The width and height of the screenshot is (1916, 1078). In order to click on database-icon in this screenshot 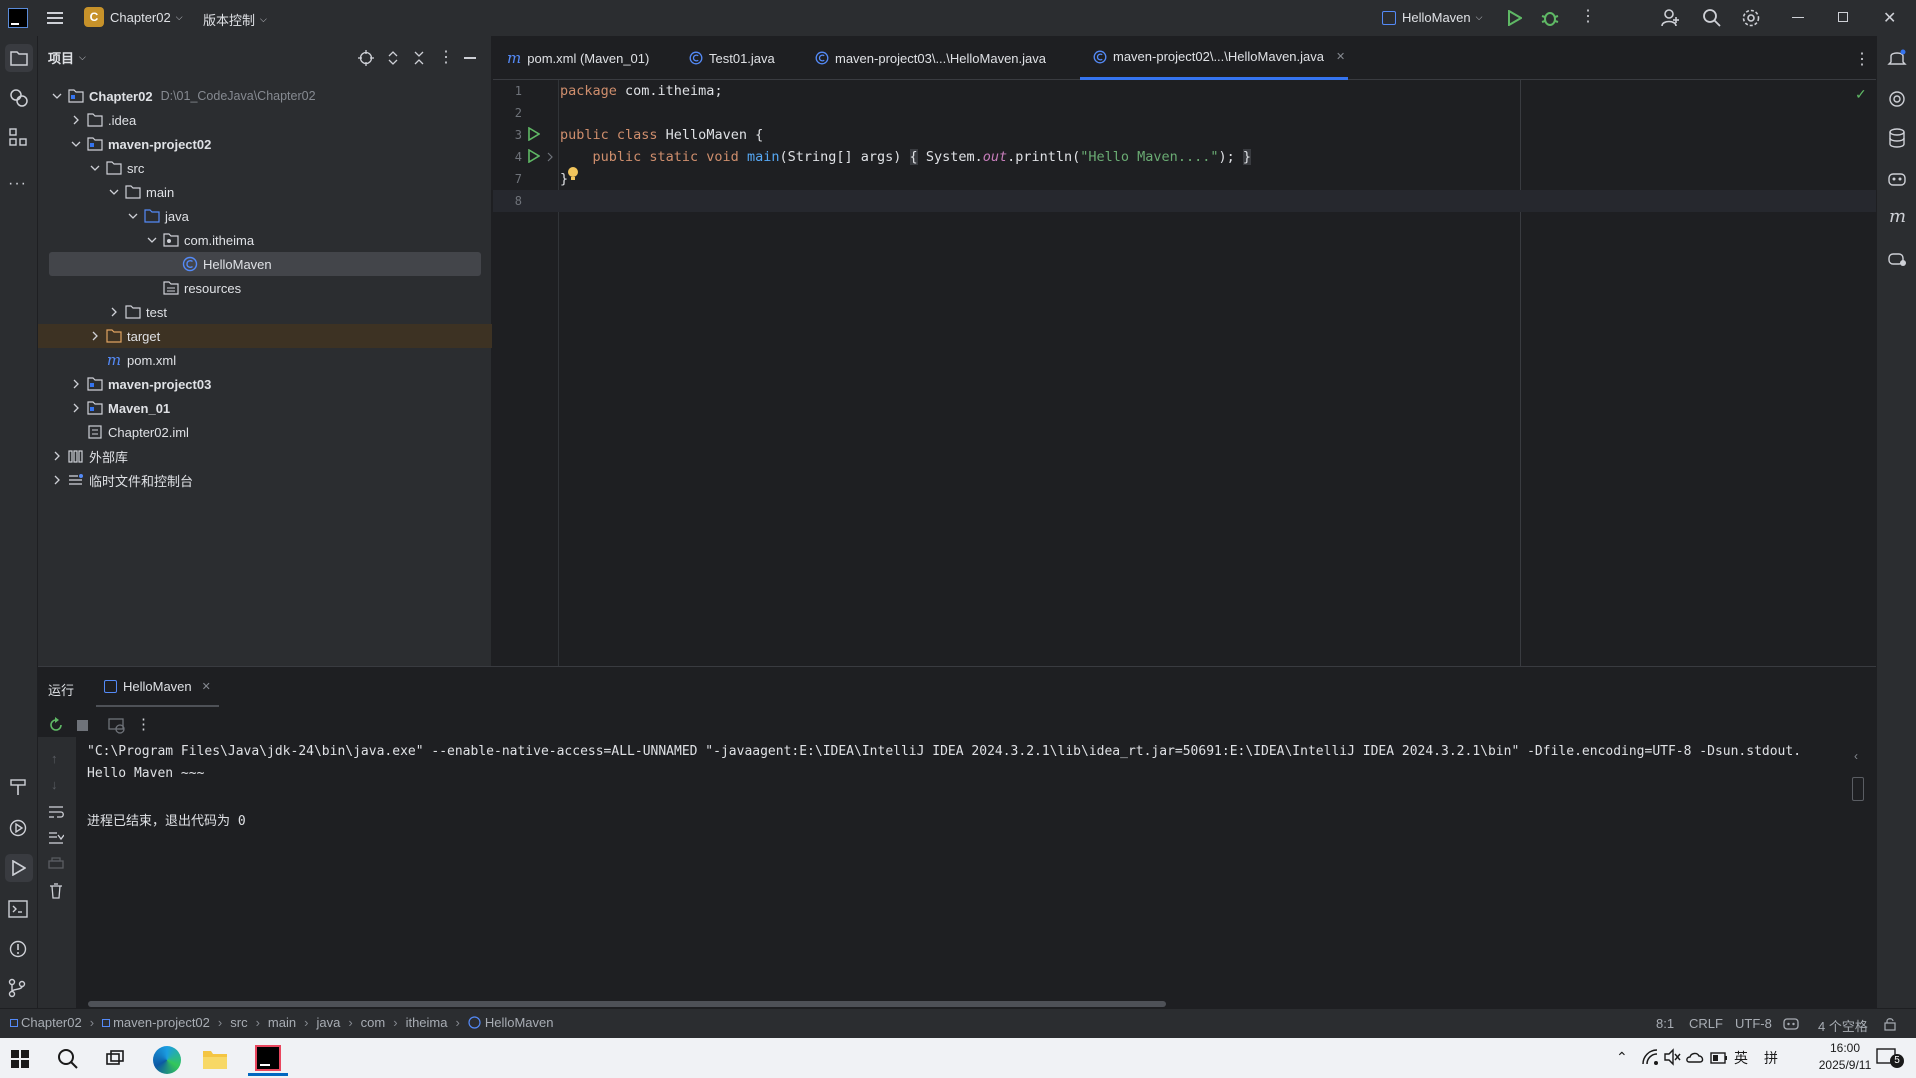, I will do `click(1897, 138)`.